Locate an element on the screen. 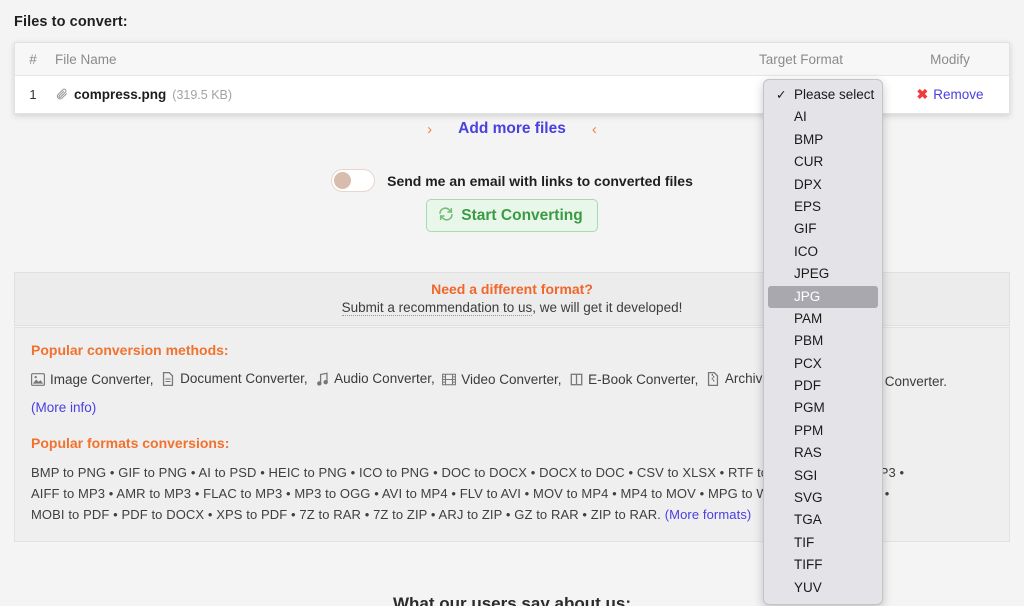  refresh-convert-icon is located at coordinates (446, 215).